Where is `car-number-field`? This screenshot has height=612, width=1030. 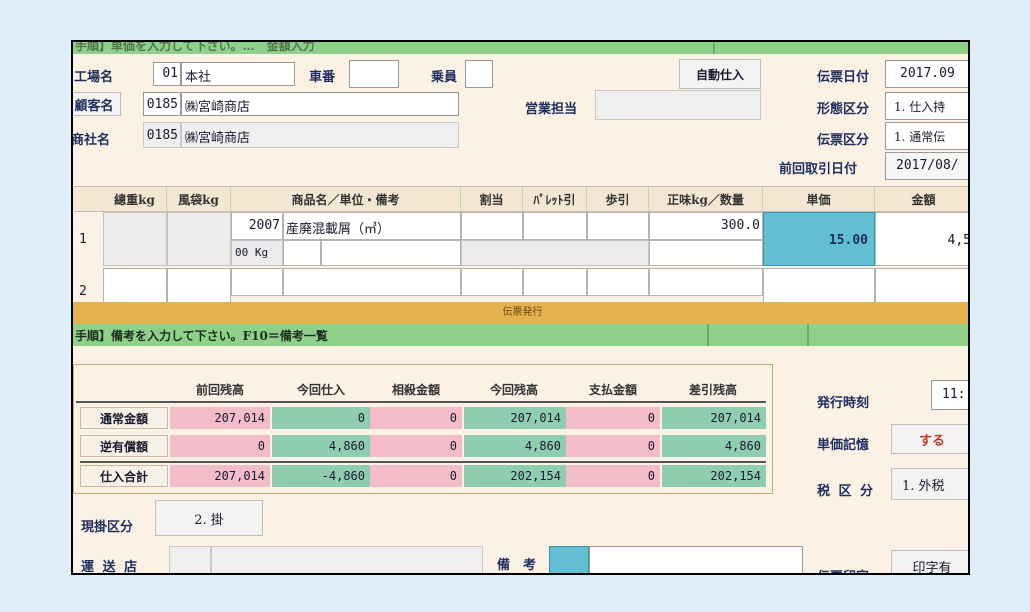 car-number-field is located at coordinates (374, 74).